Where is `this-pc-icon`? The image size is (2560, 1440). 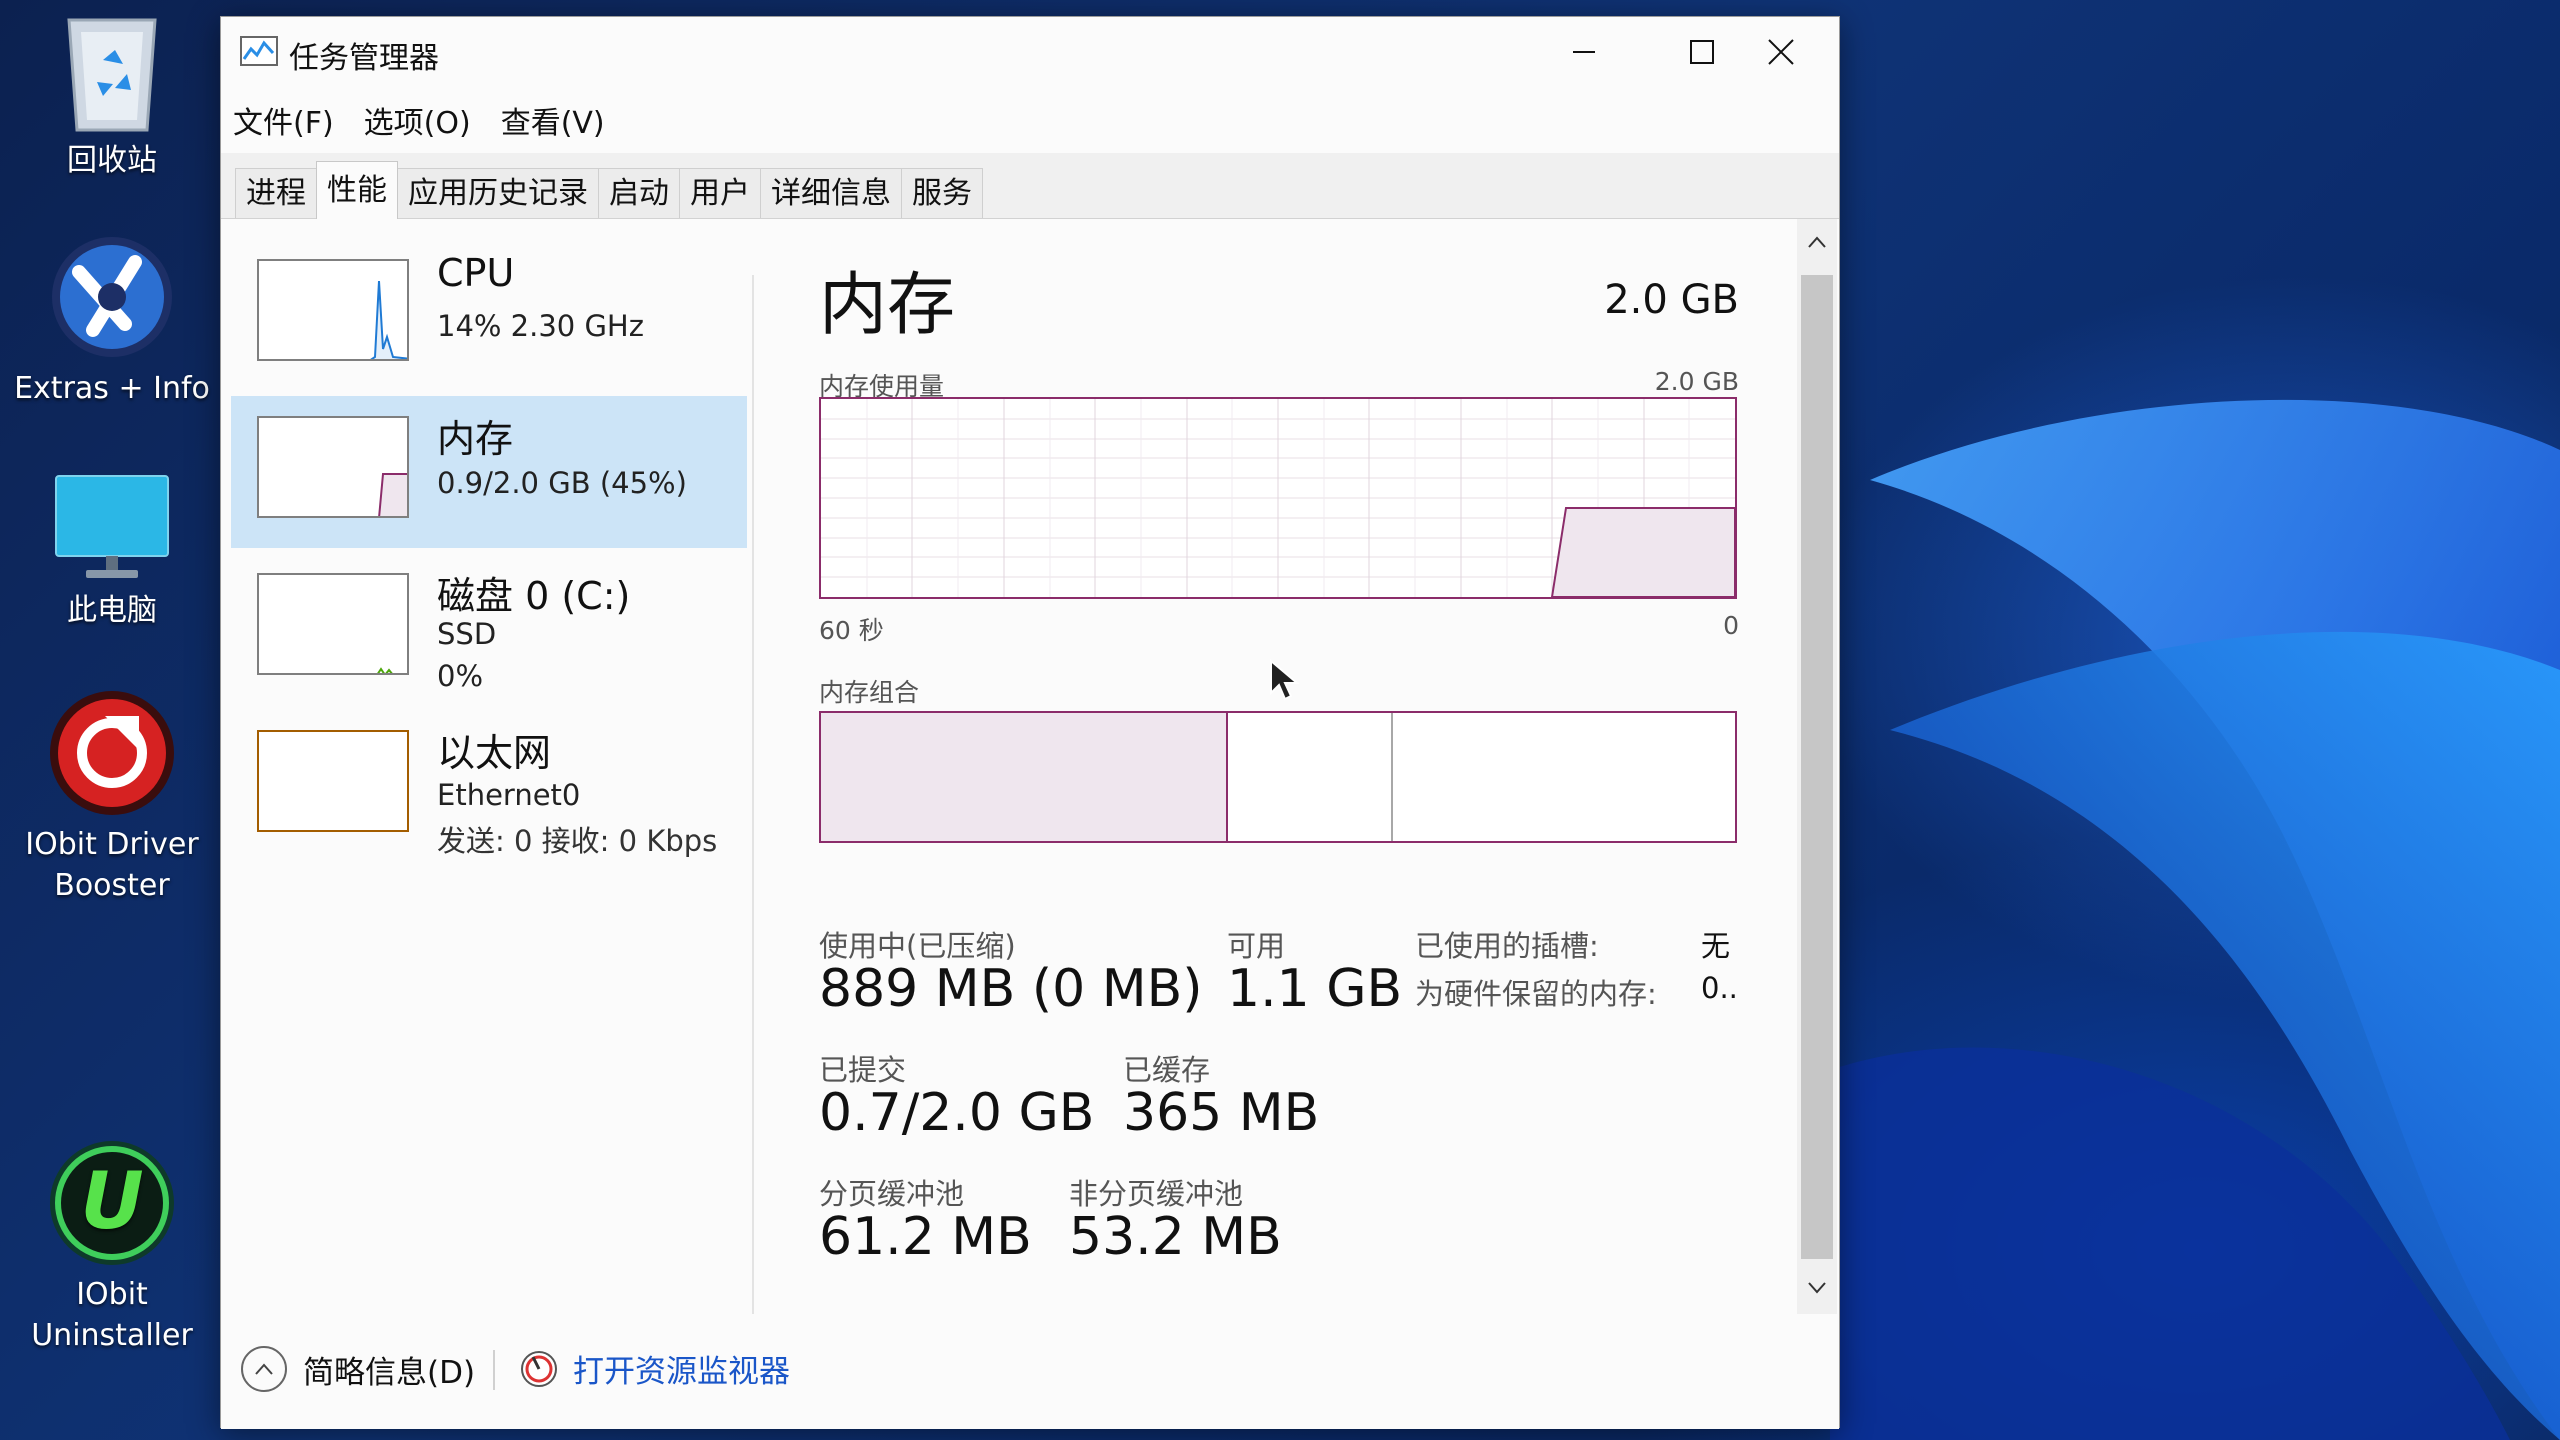 this-pc-icon is located at coordinates (112, 526).